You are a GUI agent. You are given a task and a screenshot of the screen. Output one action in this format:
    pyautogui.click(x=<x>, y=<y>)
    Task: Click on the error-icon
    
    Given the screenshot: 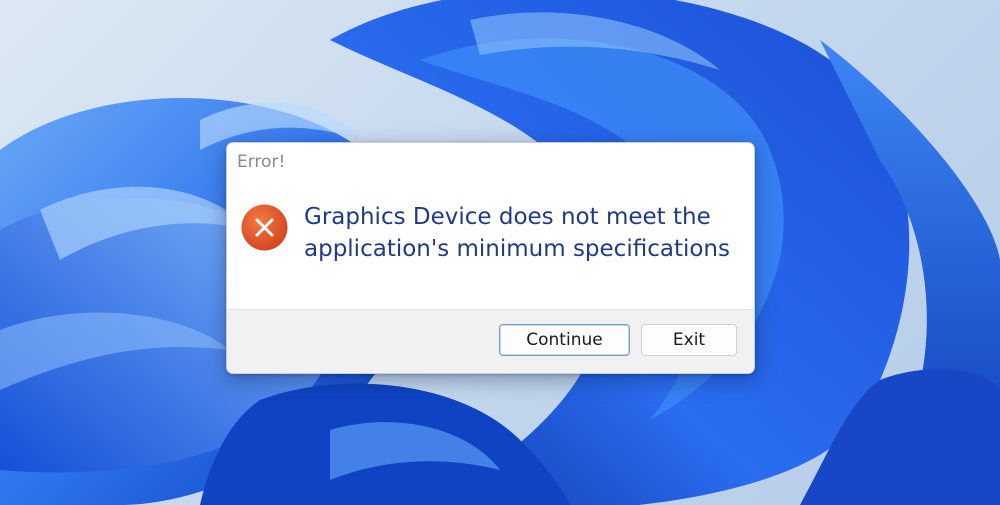 What is the action you would take?
    pyautogui.click(x=264, y=227)
    